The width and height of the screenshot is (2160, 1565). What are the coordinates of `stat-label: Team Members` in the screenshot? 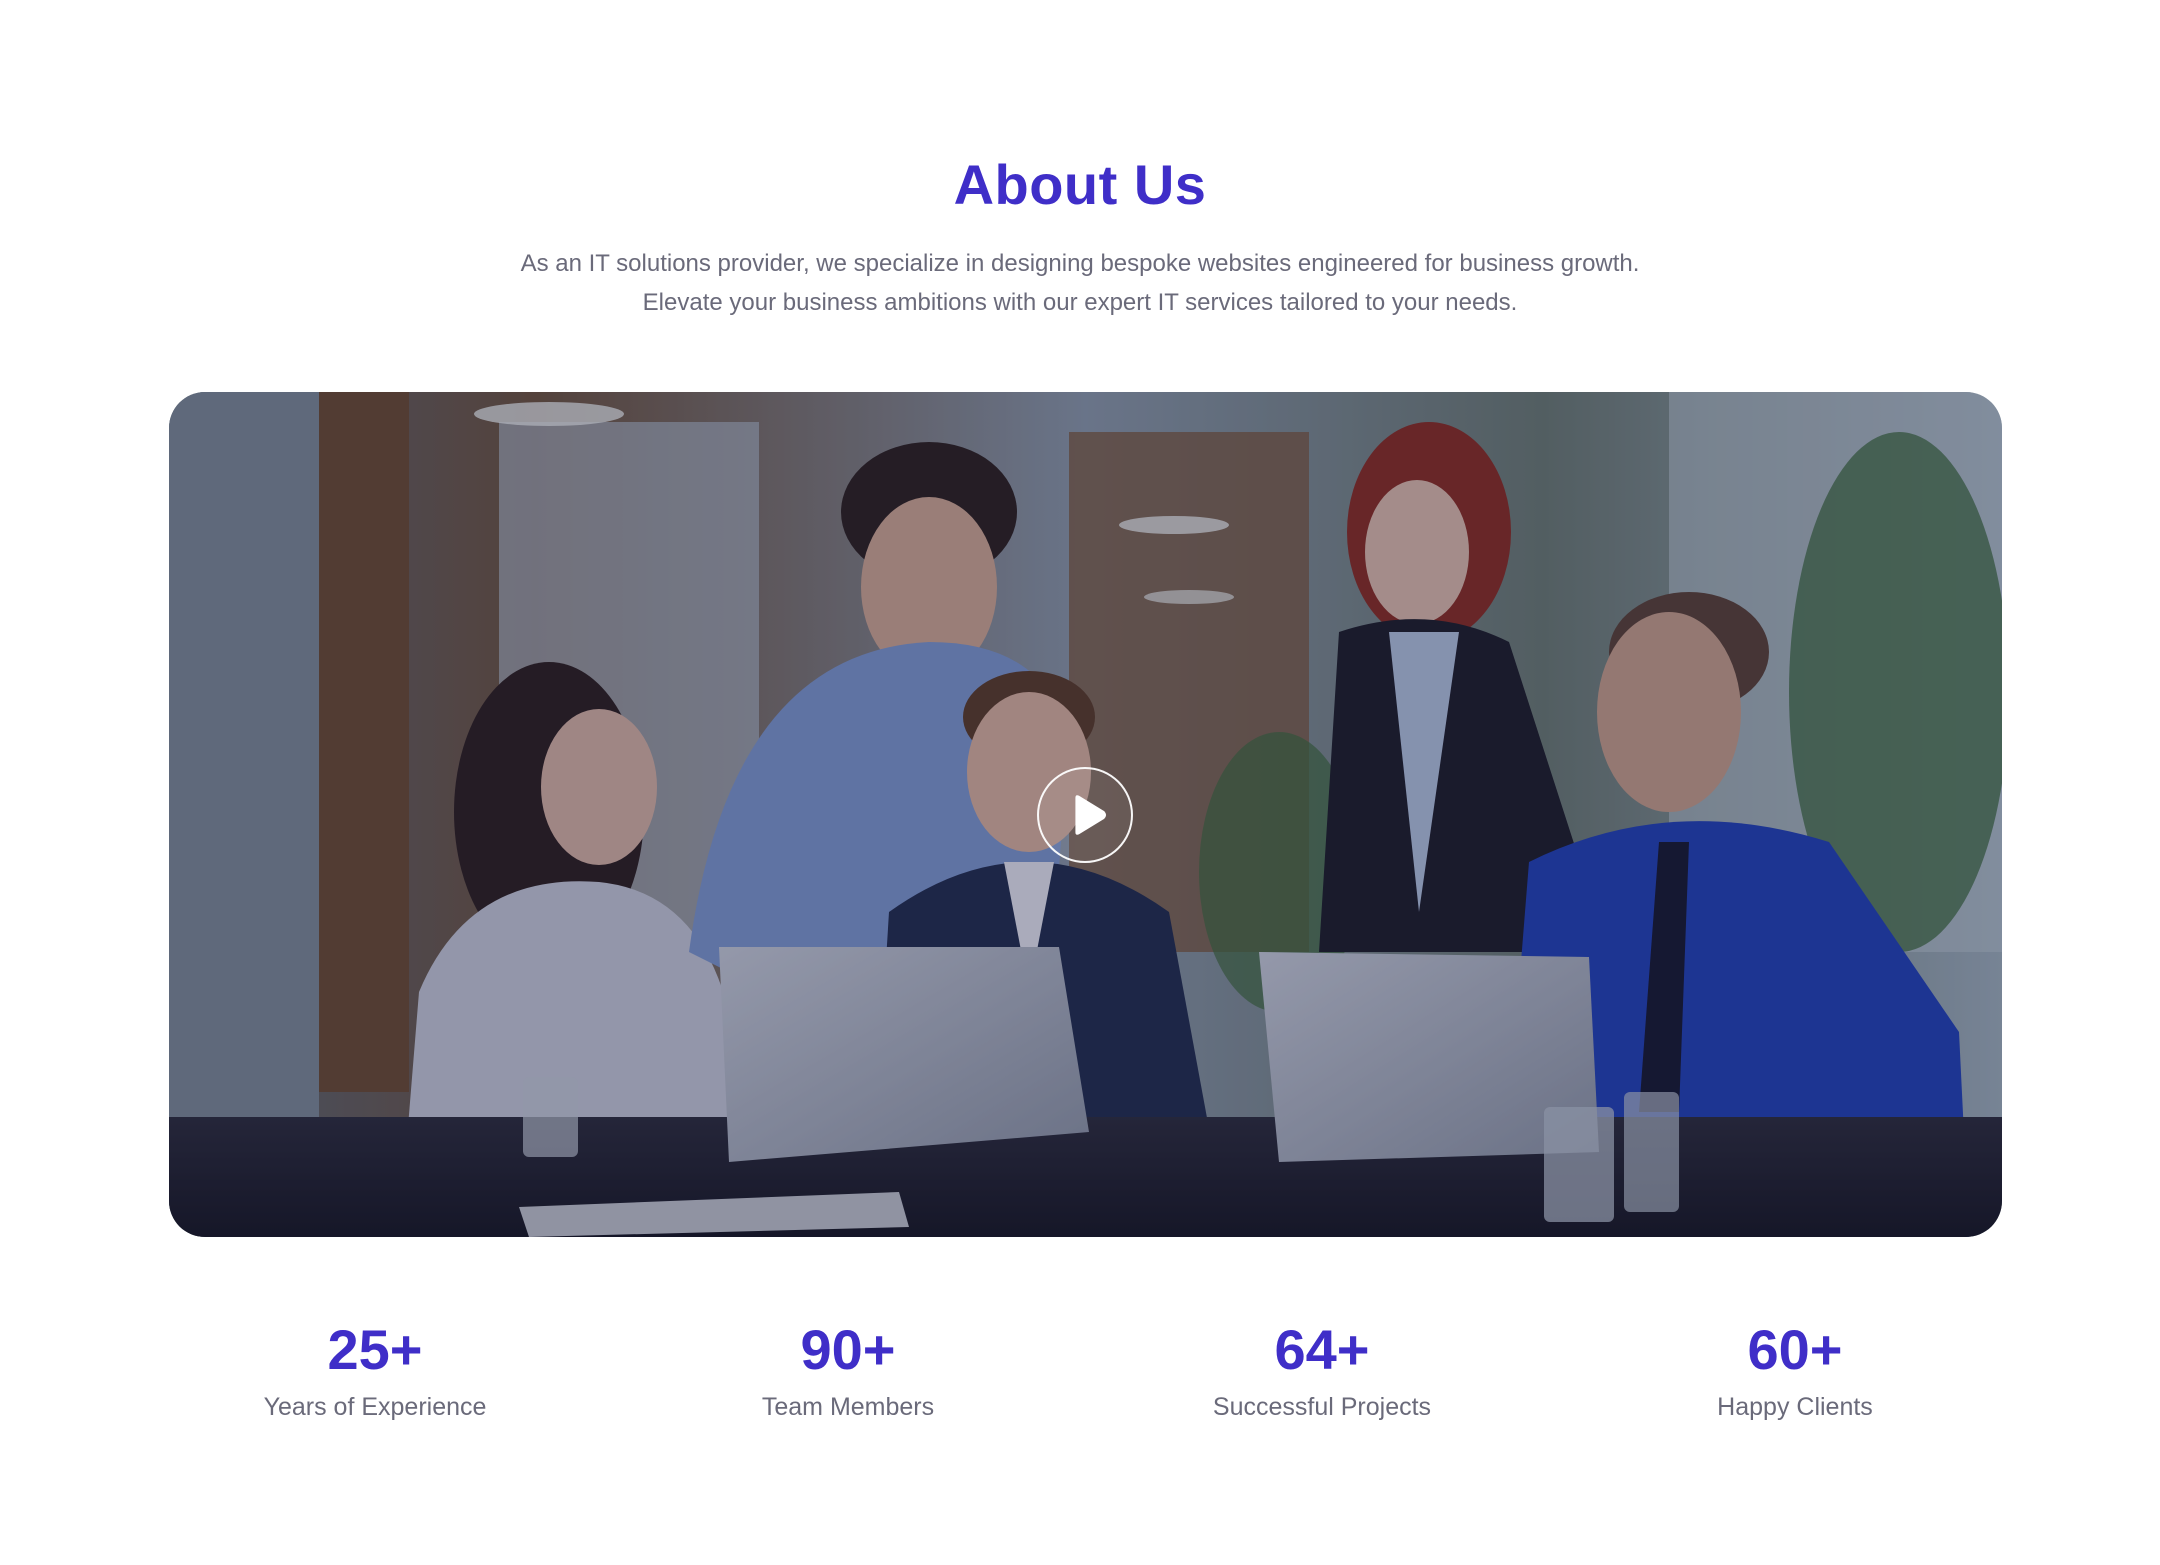 It's located at (848, 1407).